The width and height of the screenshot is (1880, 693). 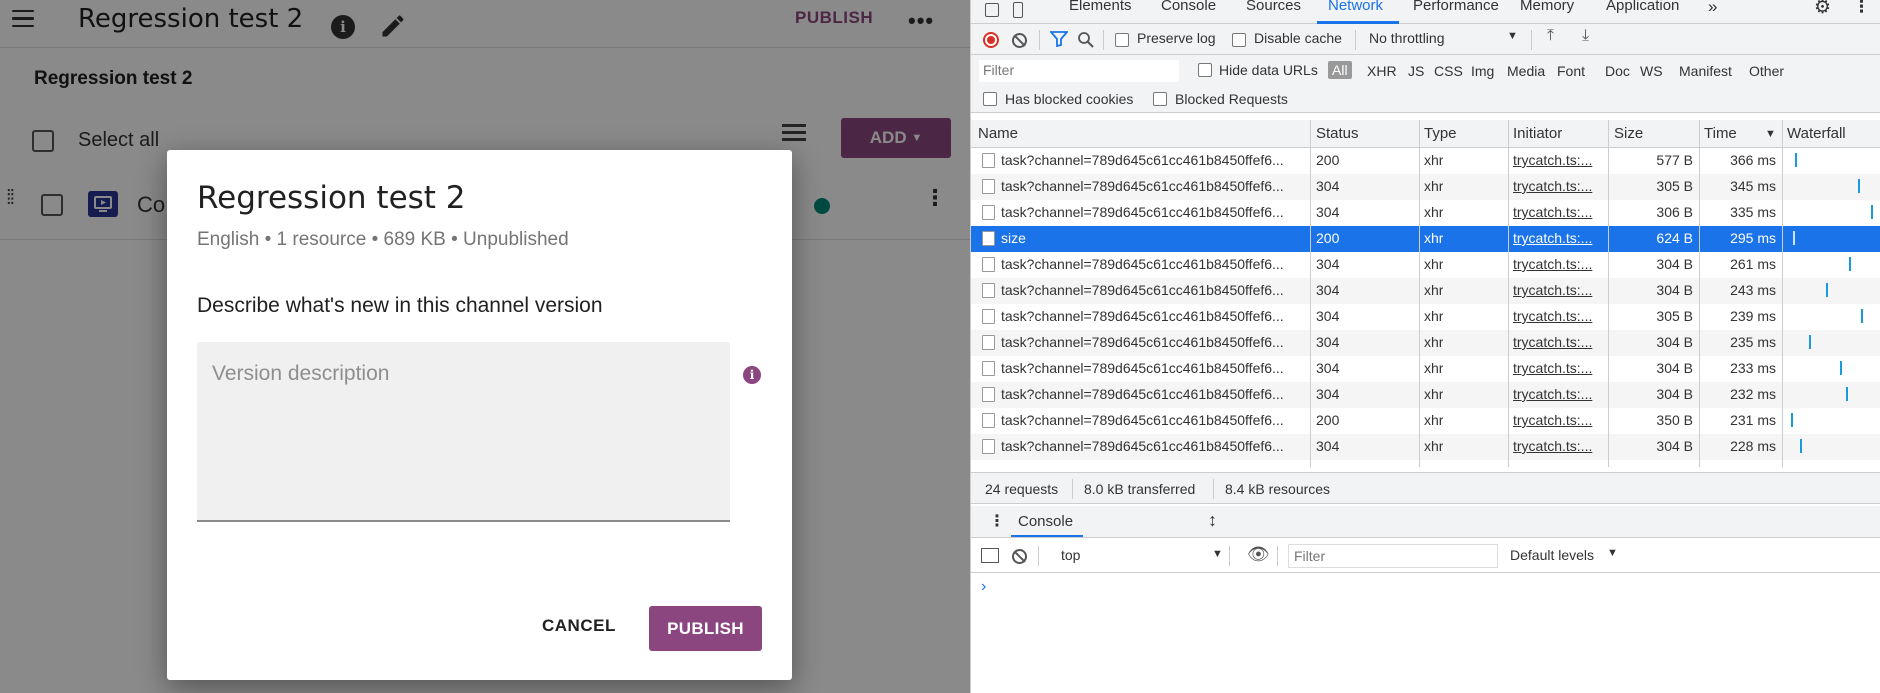 I want to click on col-type-header: Type, so click(x=1440, y=133).